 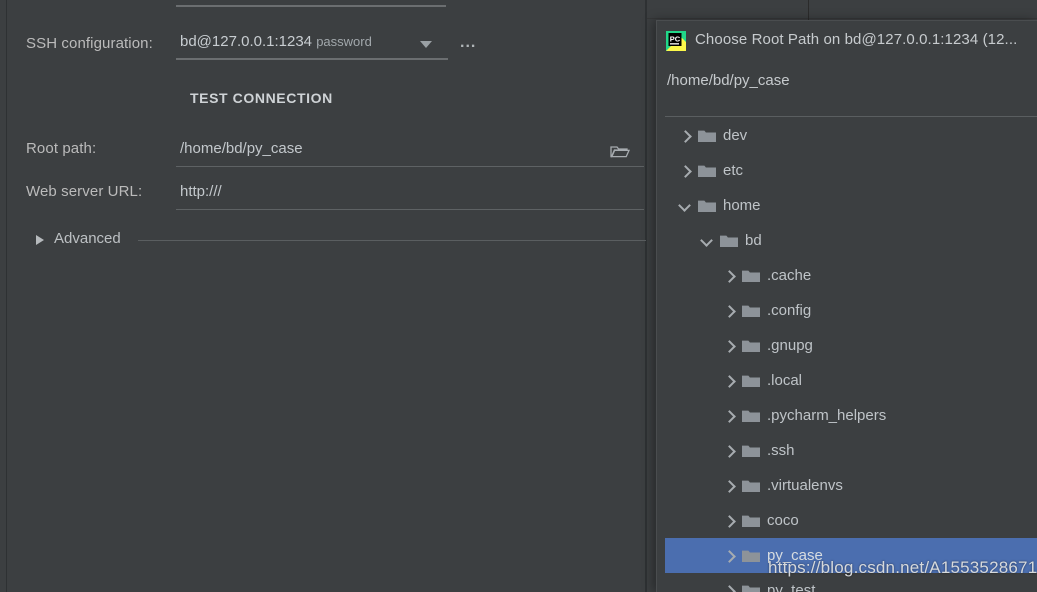 I want to click on svg-text: PC, so click(x=675, y=39).